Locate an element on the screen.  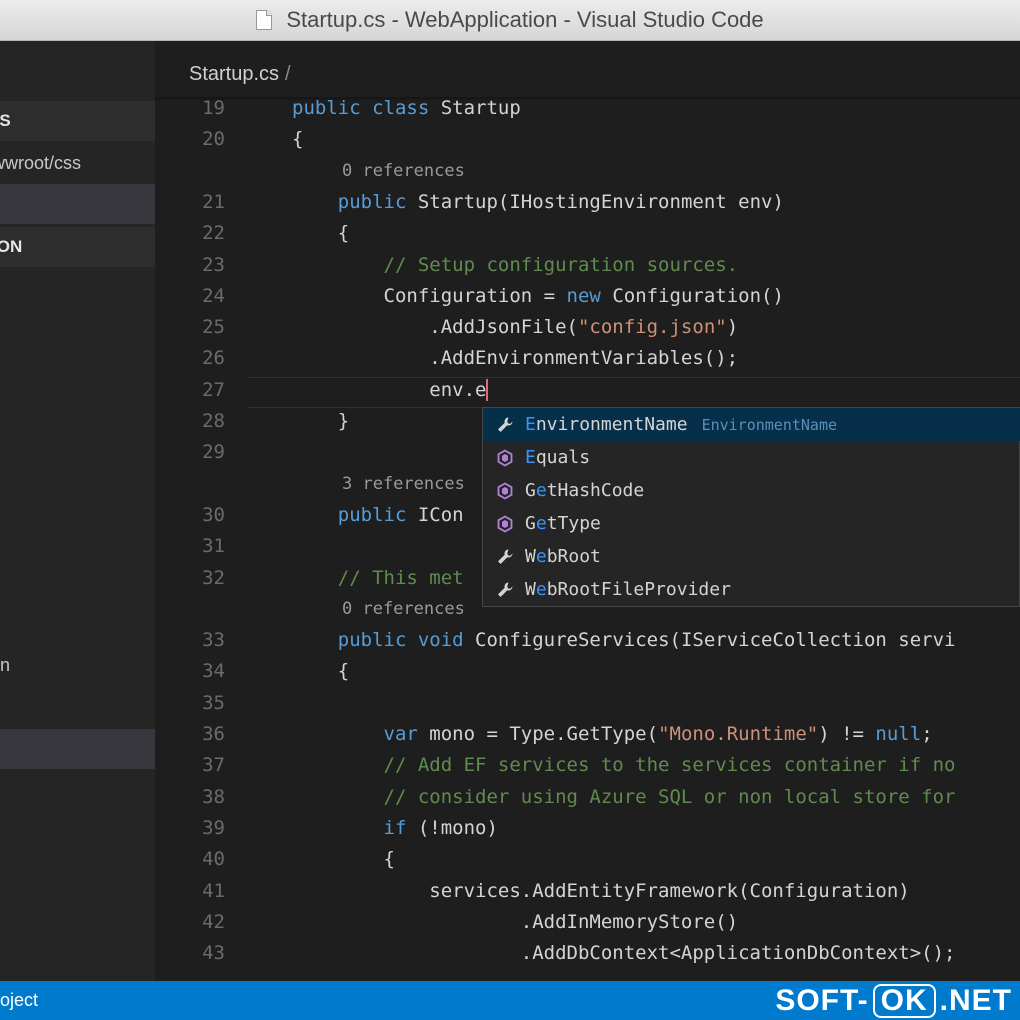
code-text: Configuration = new Configuration() is located at coordinates (538, 296).